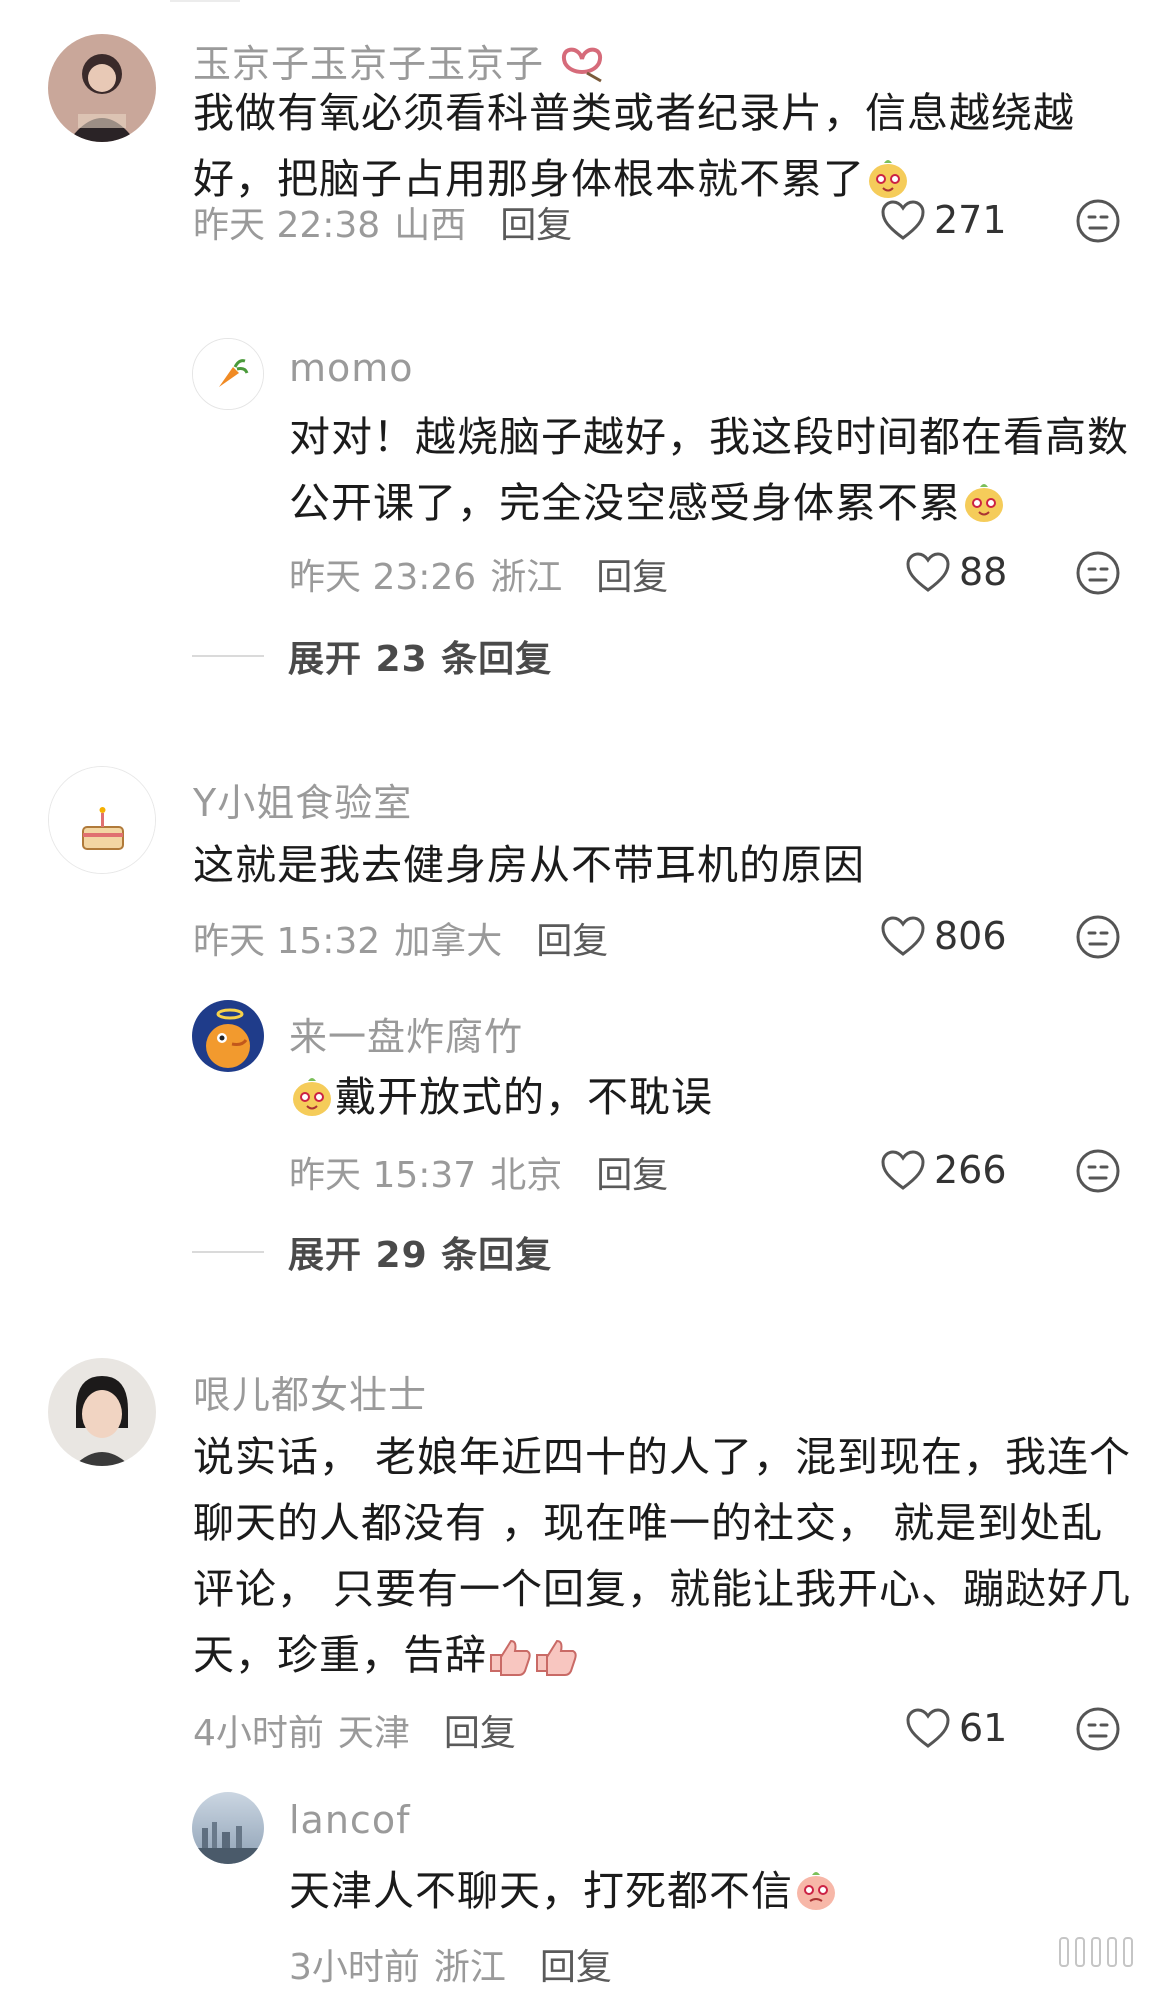 The width and height of the screenshot is (1170, 1990). I want to click on comment-text: 天津人不聊天，打死都不信, so click(709, 1891).